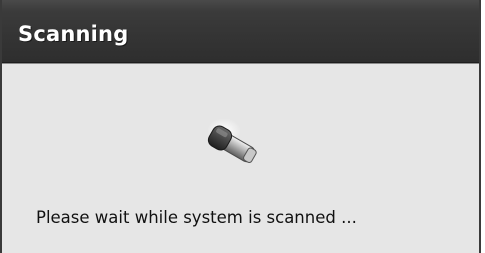 Image resolution: width=485 pixels, height=253 pixels. What do you see at coordinates (232, 140) in the screenshot?
I see `scanner-icon` at bounding box center [232, 140].